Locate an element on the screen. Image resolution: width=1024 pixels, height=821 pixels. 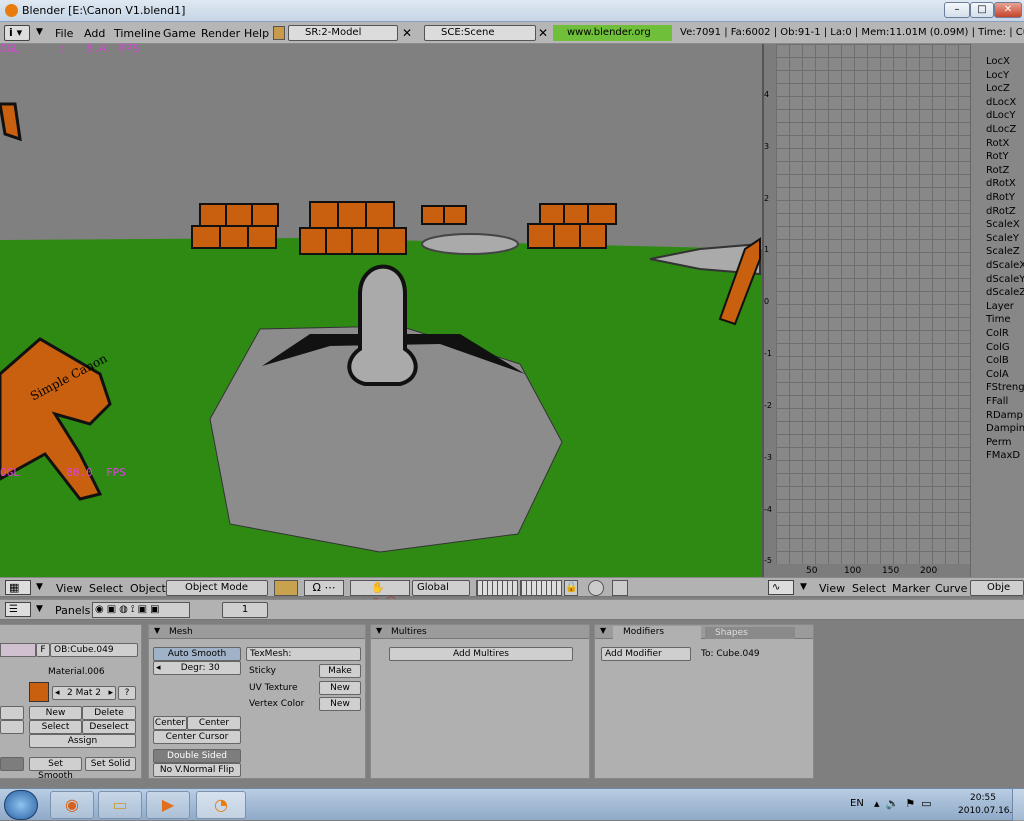
center-new-button: Center New is located at coordinates (214, 728).